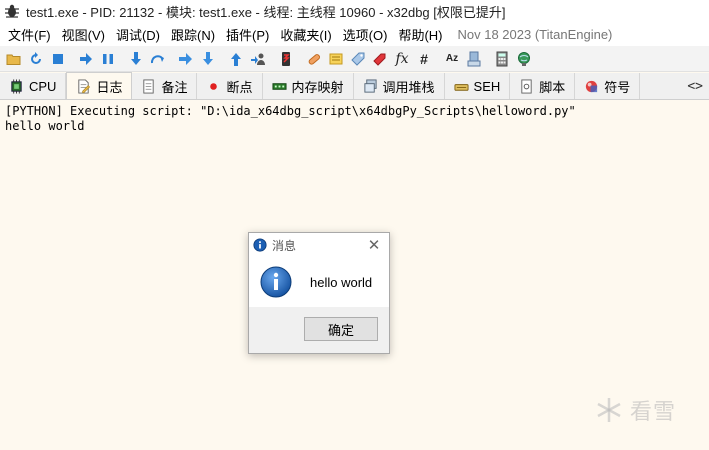  I want to click on menu-file: 文件(F), so click(29, 34).